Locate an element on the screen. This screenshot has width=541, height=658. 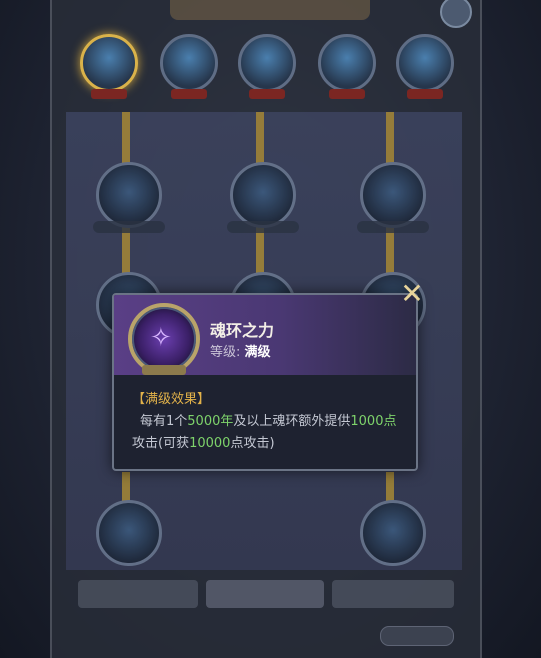
soul-ring-power-icon: ✧ is located at coordinates (164, 339).